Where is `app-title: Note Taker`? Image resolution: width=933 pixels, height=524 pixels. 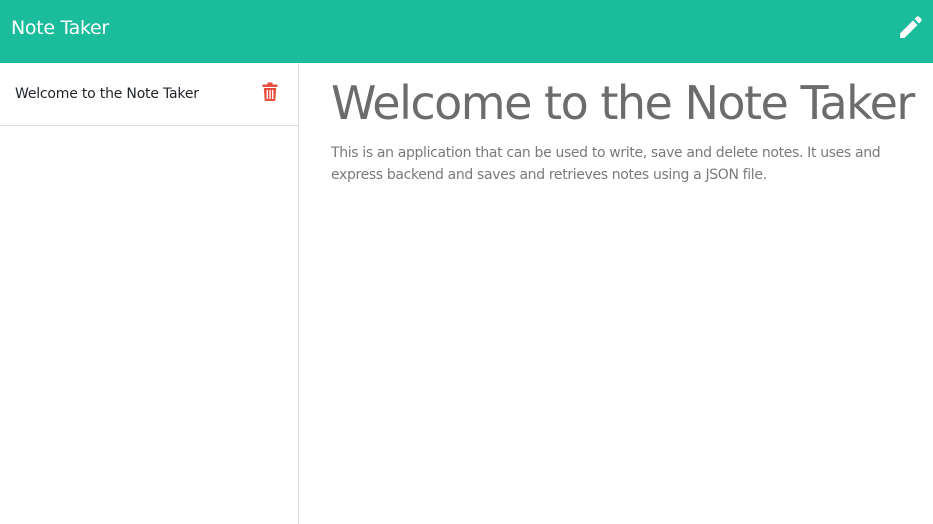 app-title: Note Taker is located at coordinates (60, 28).